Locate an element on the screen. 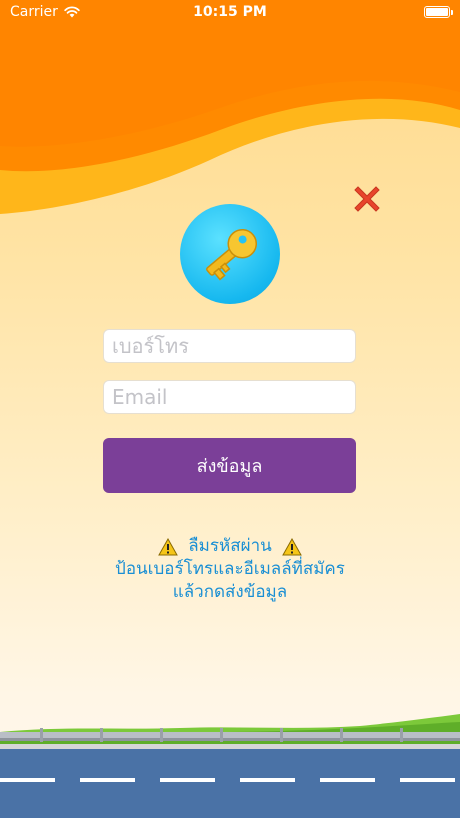  message-line-2: แล้วกดส่งข้อมูล is located at coordinates (230, 592).